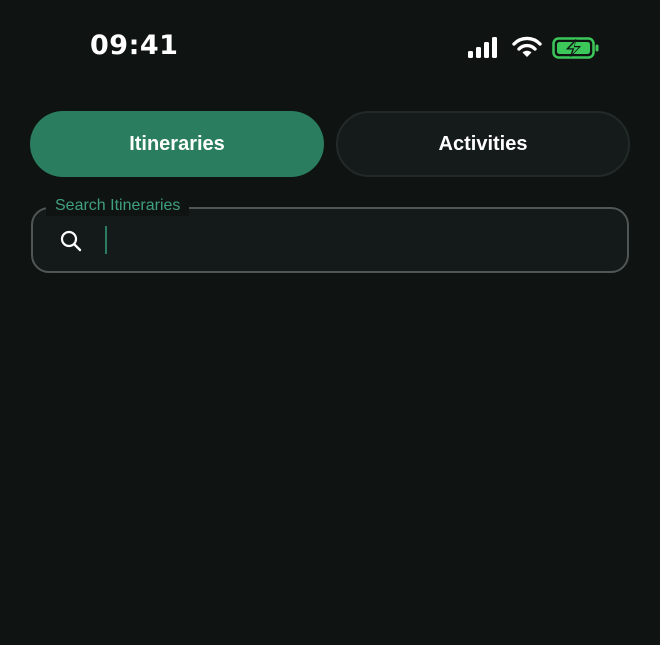  What do you see at coordinates (482, 47) in the screenshot?
I see `signal-icon` at bounding box center [482, 47].